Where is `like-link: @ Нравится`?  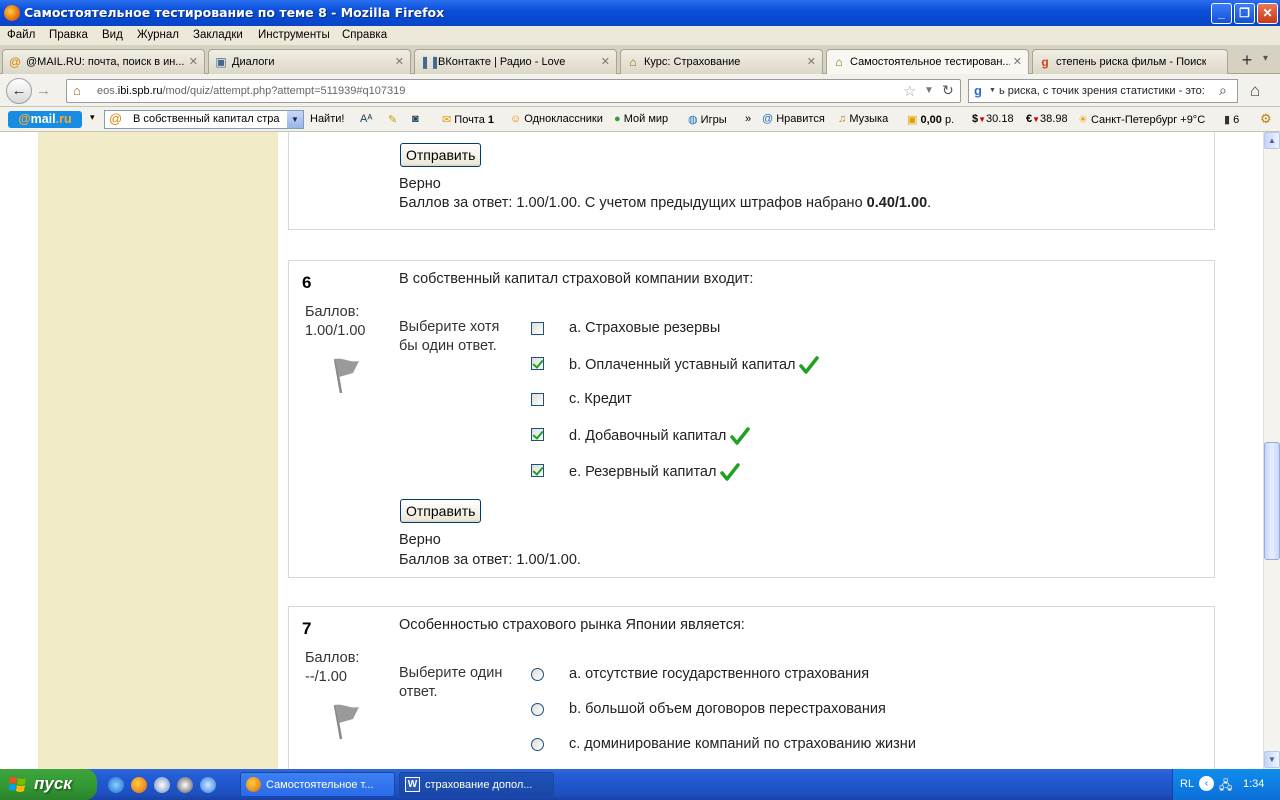
like-link: @ Нравится is located at coordinates (793, 119).